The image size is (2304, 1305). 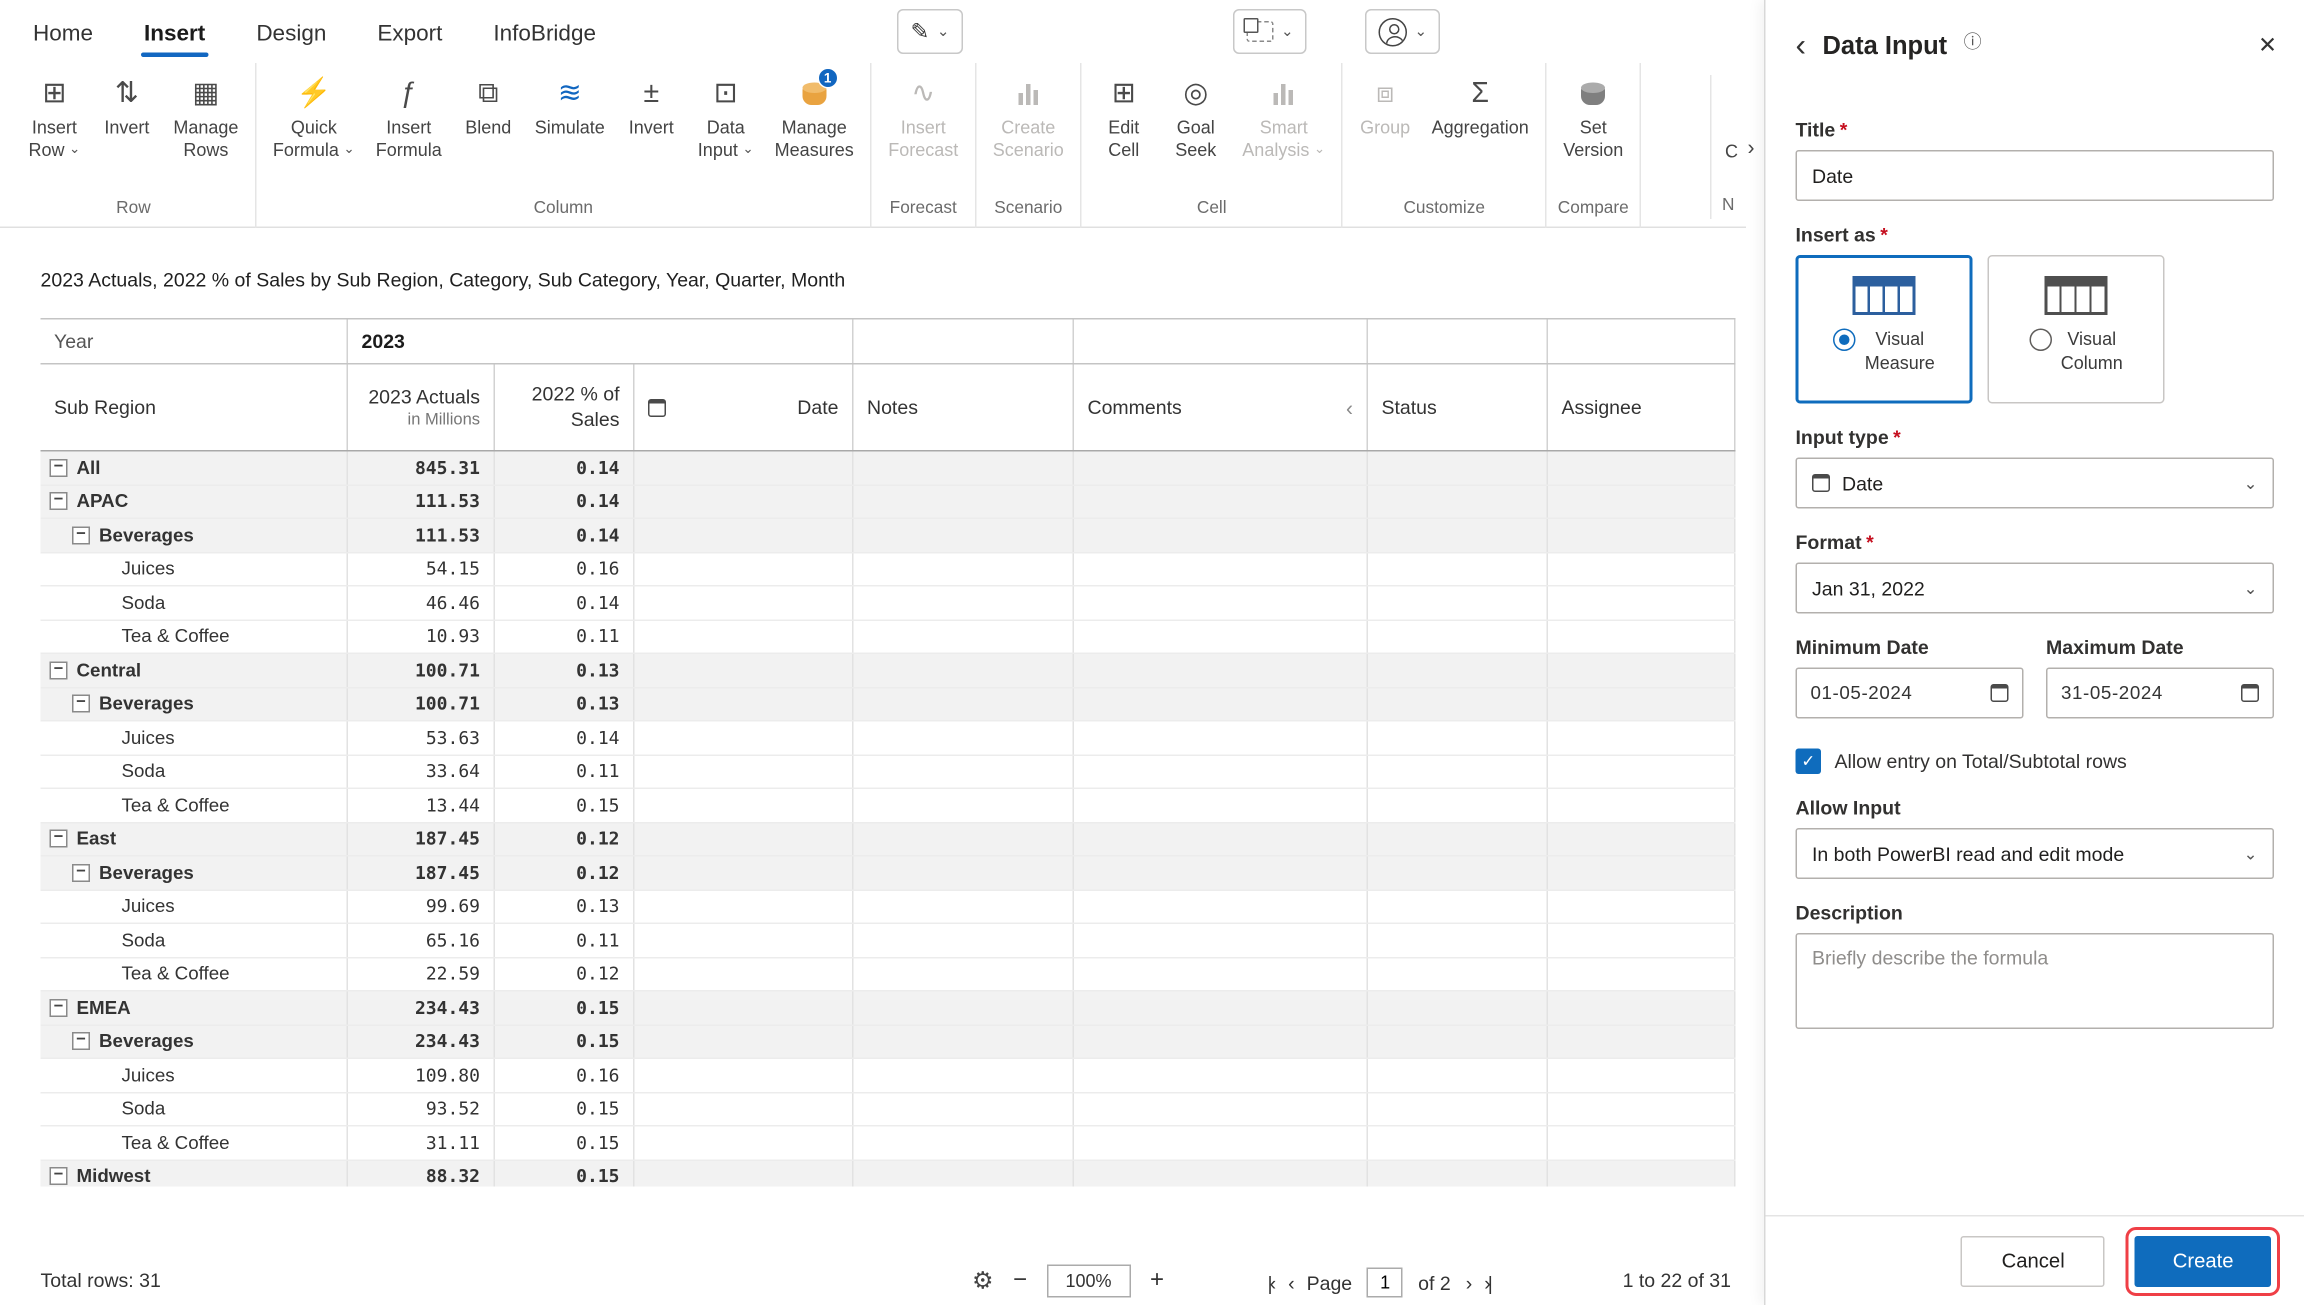 I want to click on cell-actuals: 33.64, so click(x=421, y=771).